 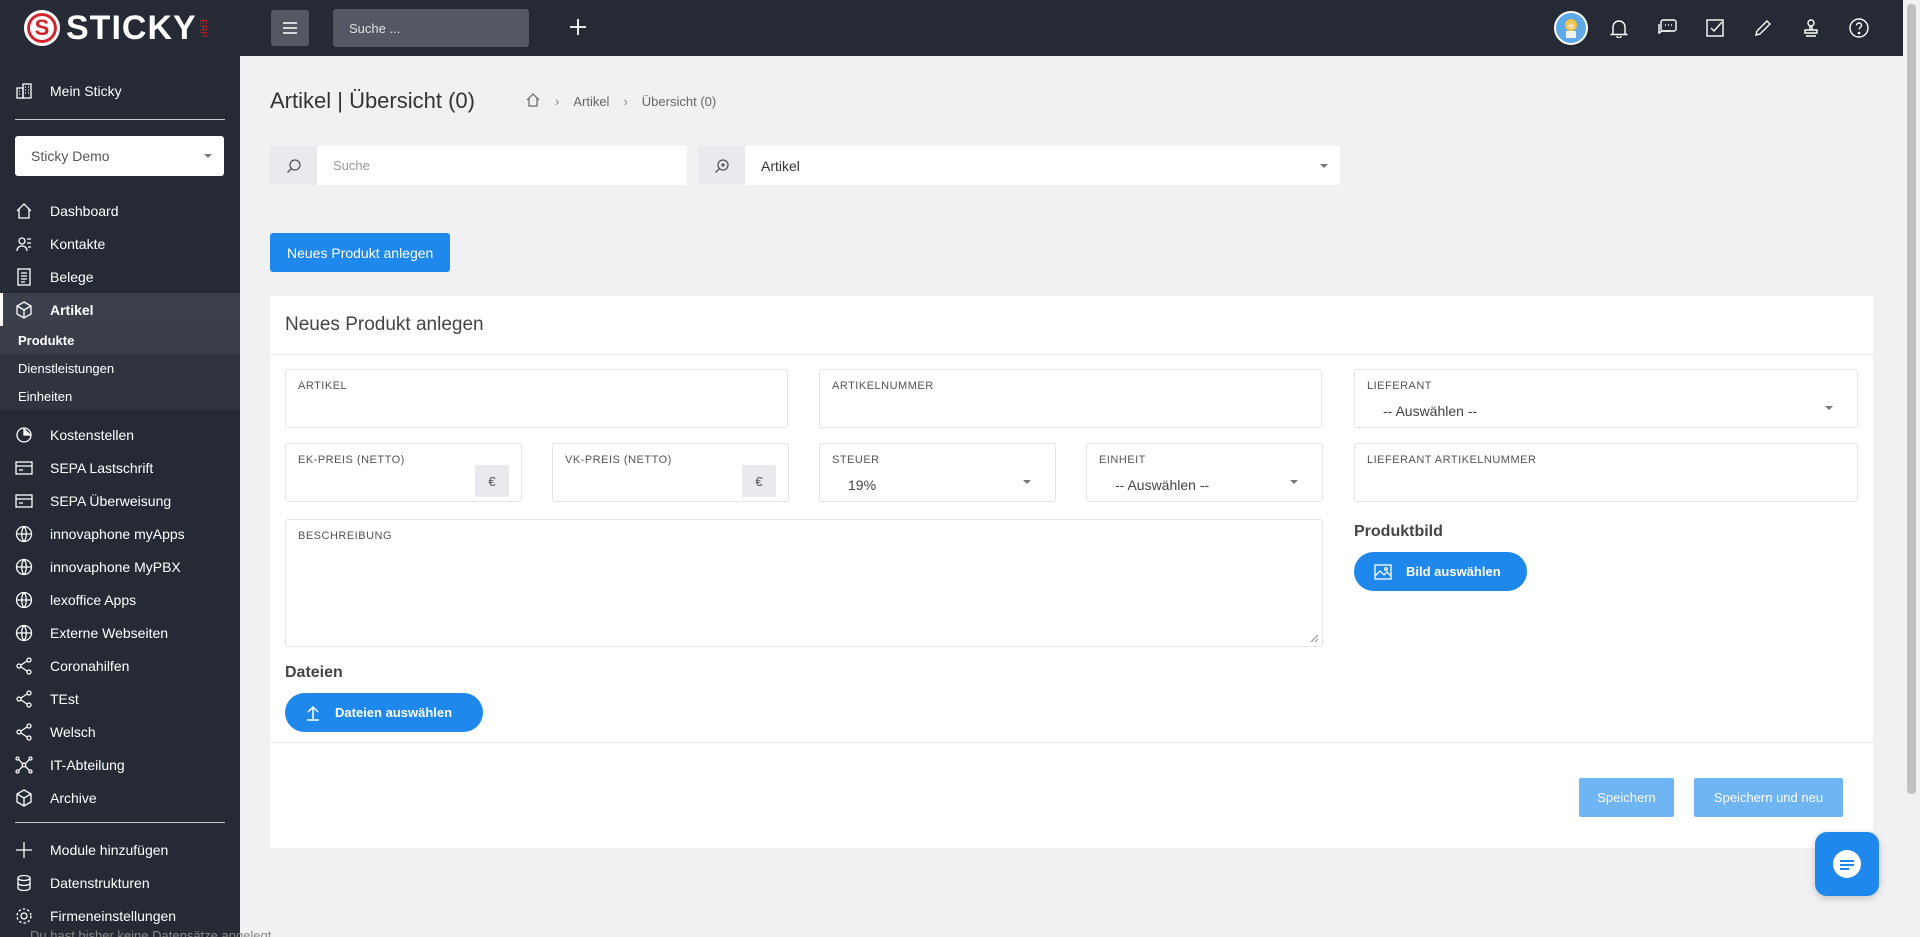 I want to click on gear-icon, so click(x=24, y=916).